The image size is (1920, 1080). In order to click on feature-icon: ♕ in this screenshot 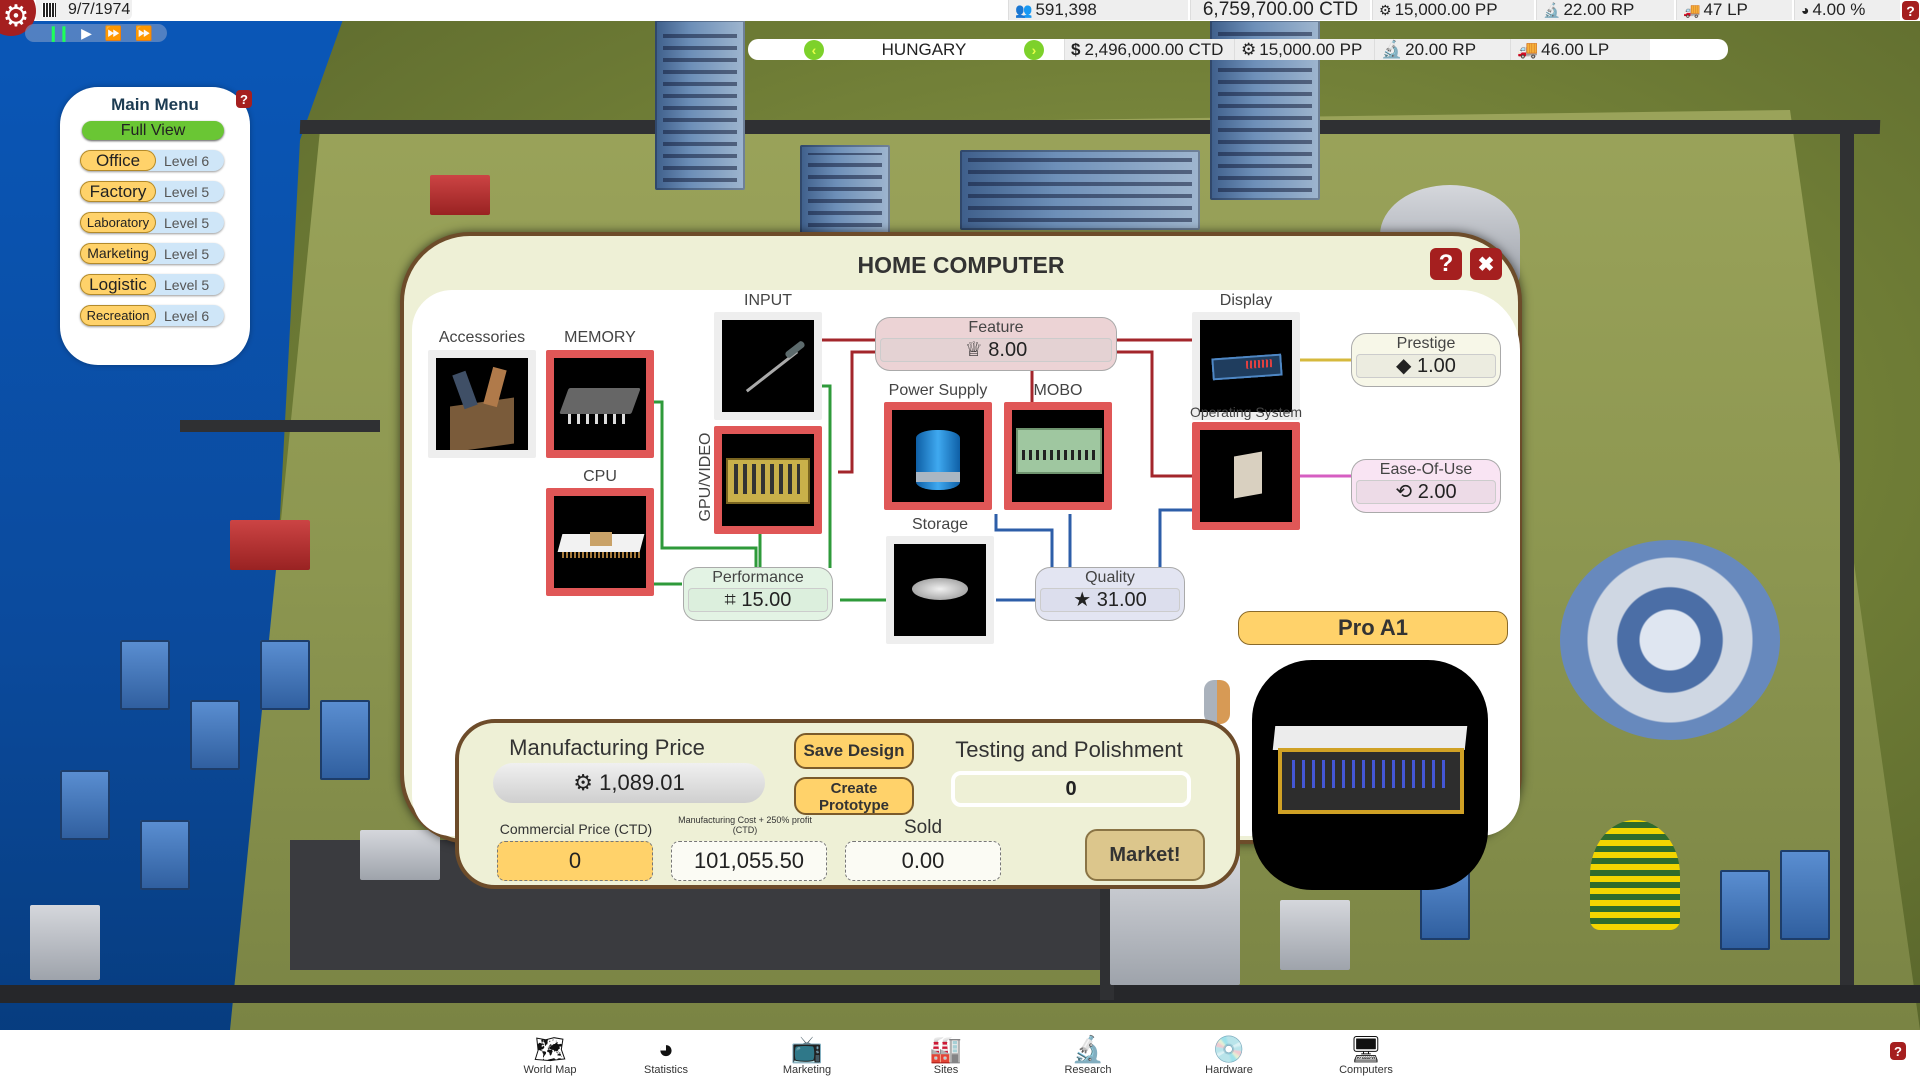, I will do `click(973, 350)`.